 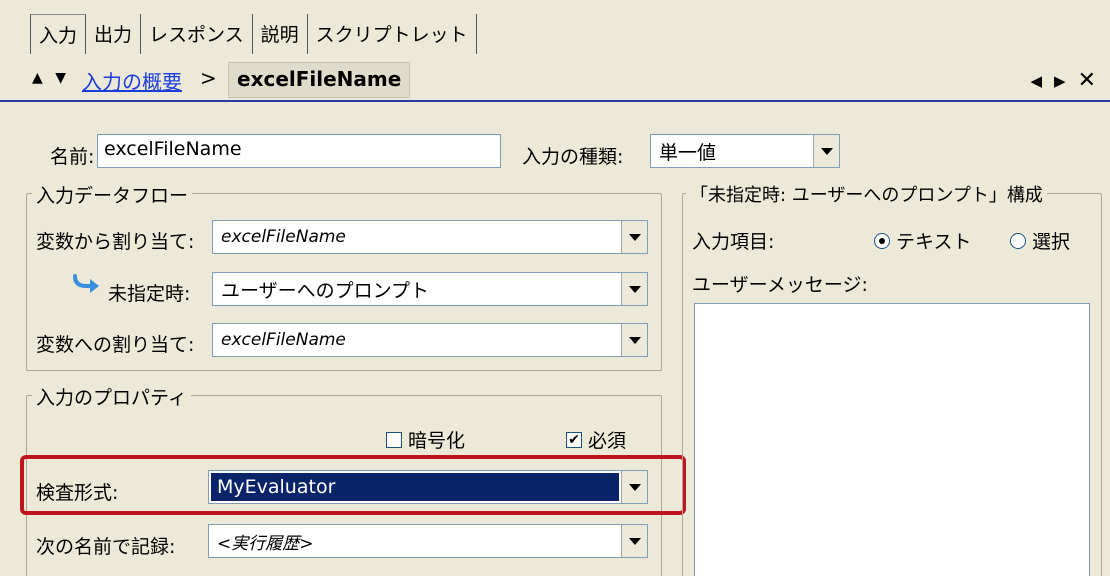 I want to click on required-label: 必須, so click(x=607, y=441).